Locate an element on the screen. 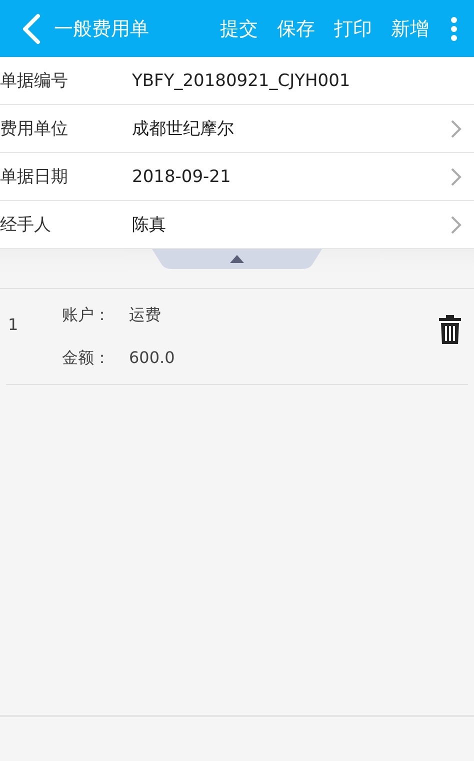 This screenshot has width=474, height=761. field-value: 2018-09-21 is located at coordinates (291, 176).